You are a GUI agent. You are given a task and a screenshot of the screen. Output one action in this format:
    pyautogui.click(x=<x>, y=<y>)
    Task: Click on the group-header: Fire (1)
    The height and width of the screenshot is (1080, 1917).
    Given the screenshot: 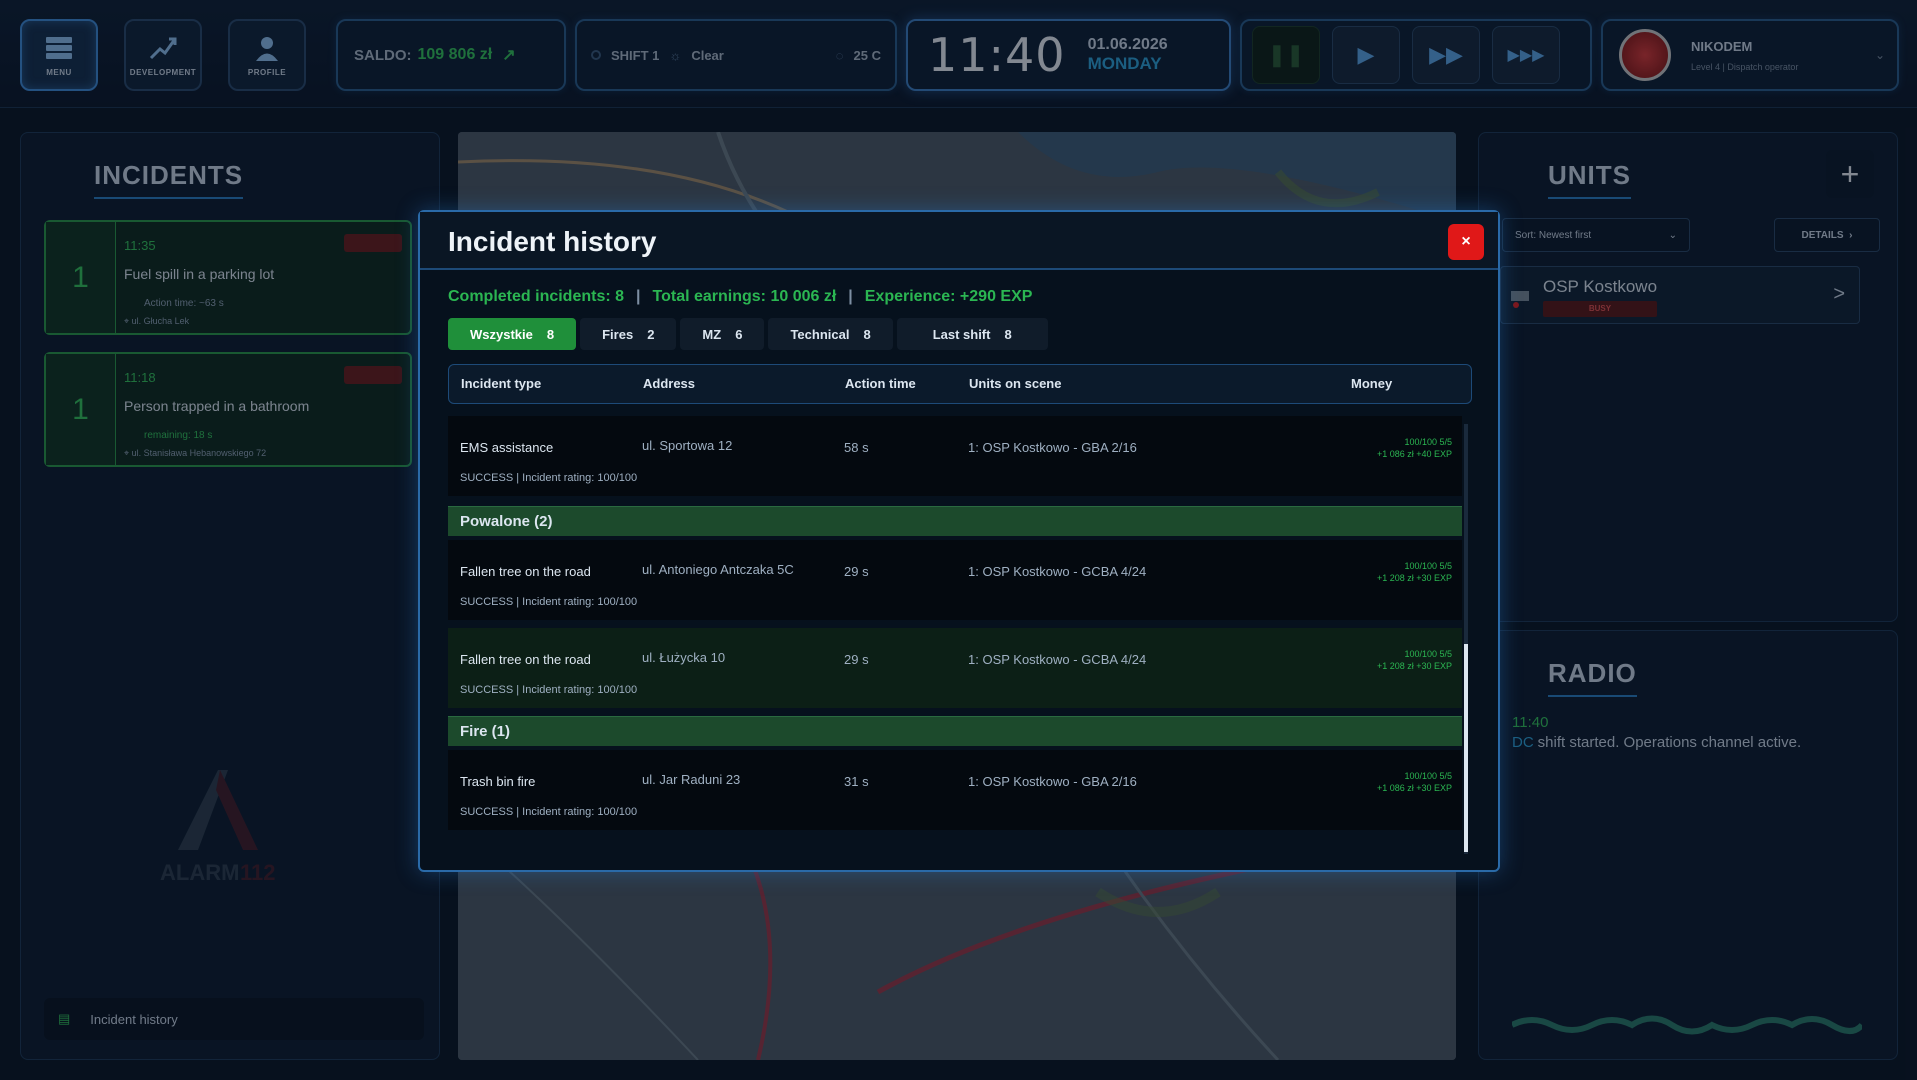 What is the action you would take?
    pyautogui.click(x=955, y=731)
    